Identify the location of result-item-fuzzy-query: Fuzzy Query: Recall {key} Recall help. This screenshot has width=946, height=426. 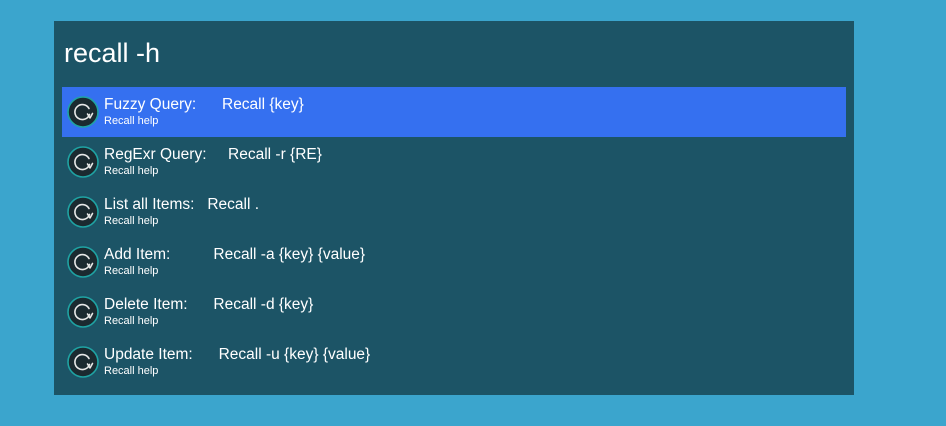
(454, 112).